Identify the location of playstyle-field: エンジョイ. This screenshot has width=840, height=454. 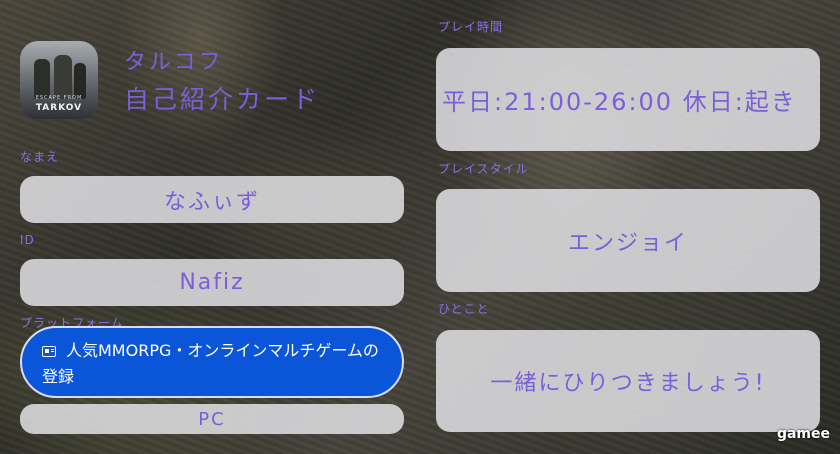
(628, 240).